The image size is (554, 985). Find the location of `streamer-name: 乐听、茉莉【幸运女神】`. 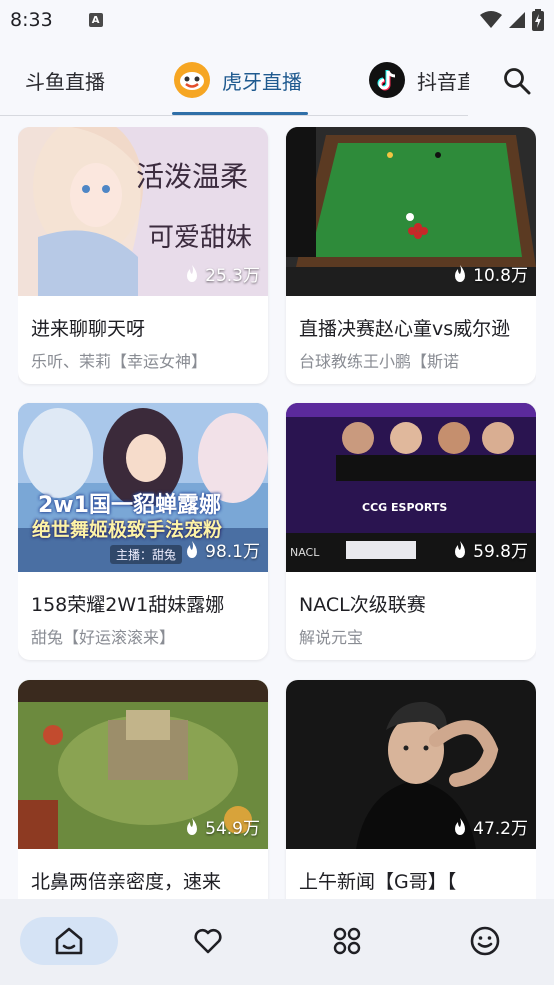

streamer-name: 乐听、茉莉【幸运女神】 is located at coordinates (119, 361).